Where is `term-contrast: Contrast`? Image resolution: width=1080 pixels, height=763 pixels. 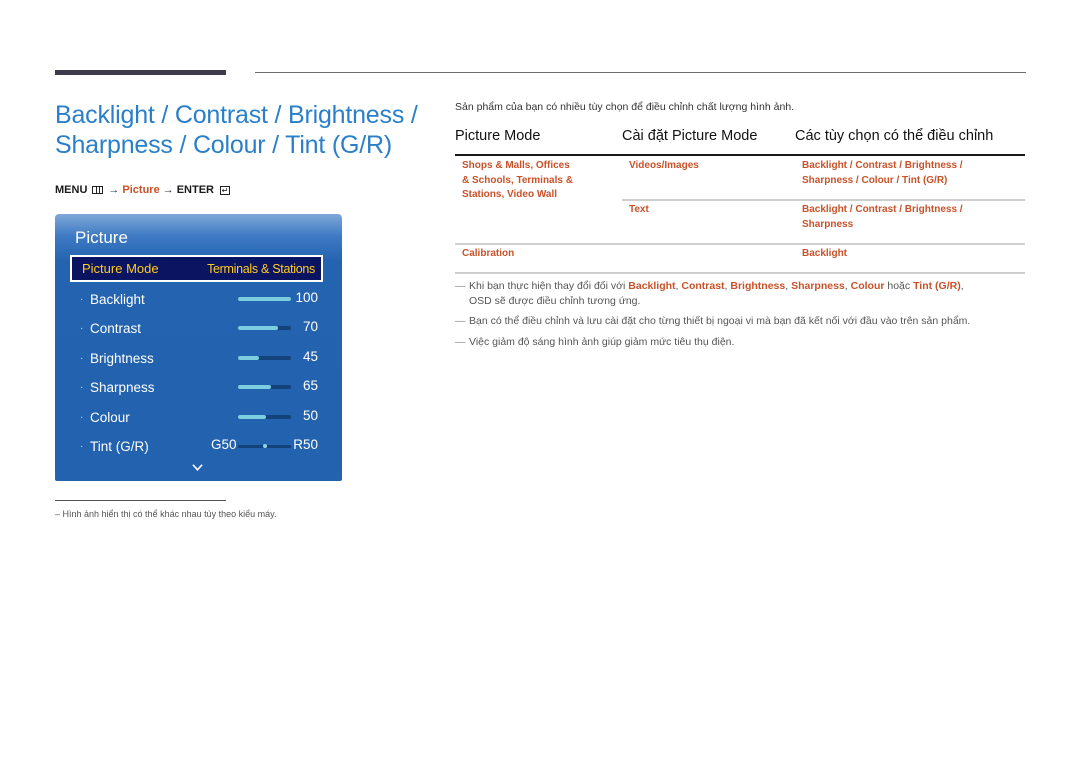
term-contrast: Contrast is located at coordinates (703, 286).